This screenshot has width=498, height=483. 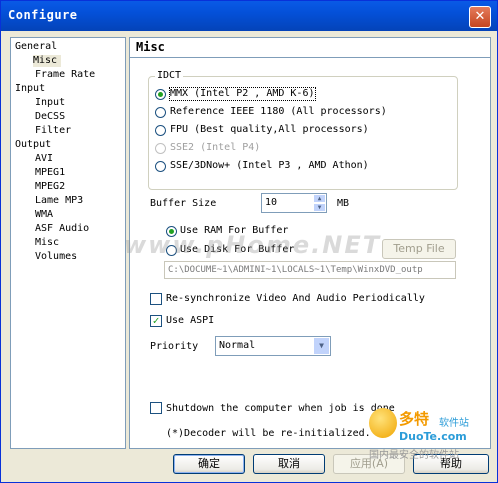 What do you see at coordinates (242, 94) in the screenshot?
I see `idct-mmx-label: MMX (Intel P2 , AMD K-6)` at bounding box center [242, 94].